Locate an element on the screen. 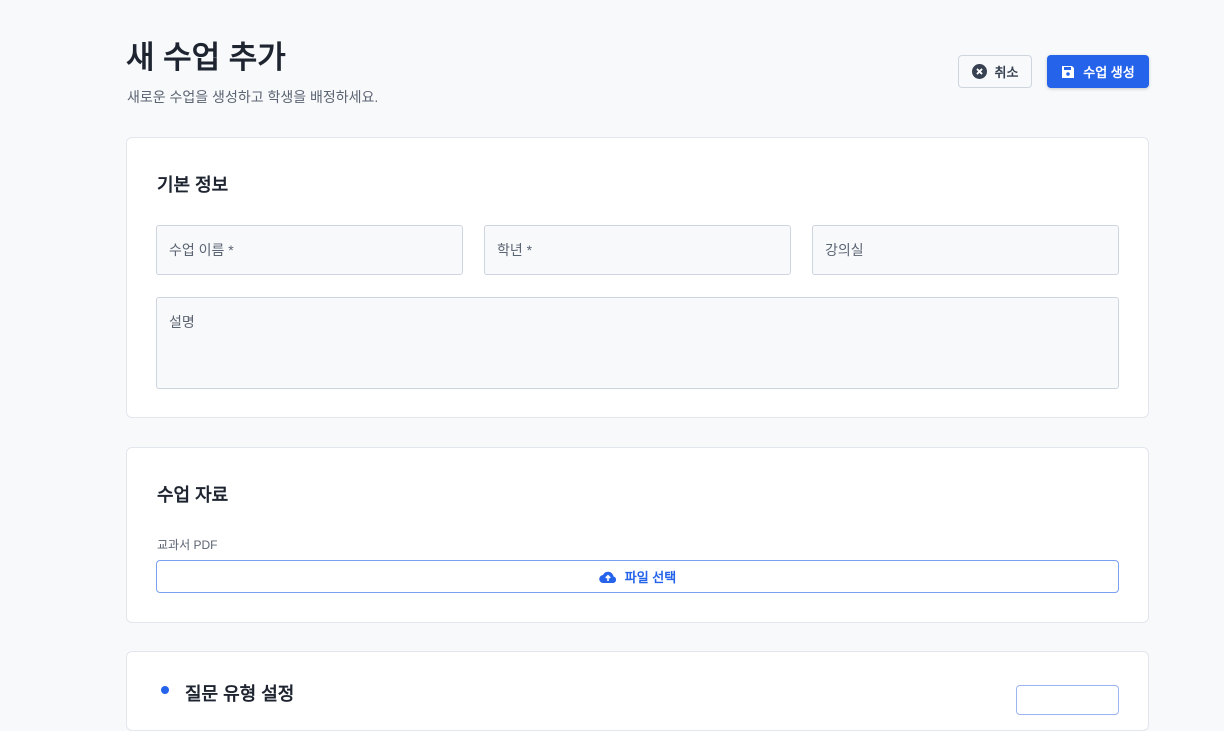 The height and width of the screenshot is (731, 1224). section-title: 질문 유형 설정 is located at coordinates (240, 694).